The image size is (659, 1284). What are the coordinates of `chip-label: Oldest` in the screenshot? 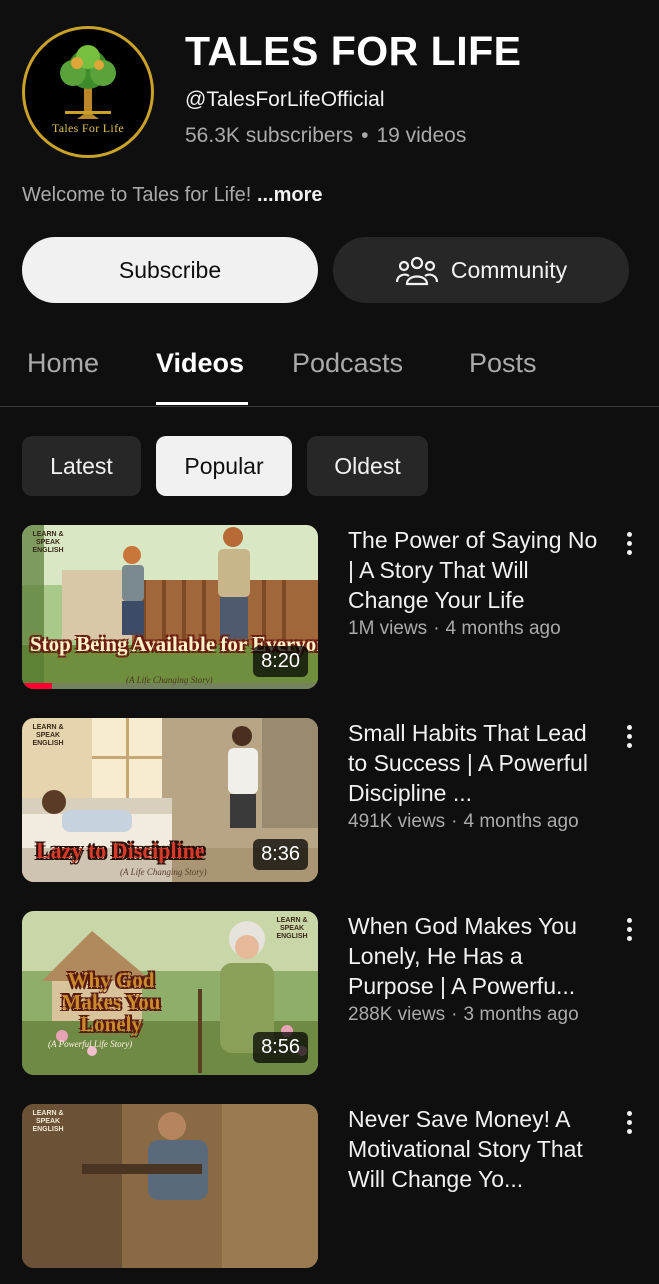 It's located at (367, 465).